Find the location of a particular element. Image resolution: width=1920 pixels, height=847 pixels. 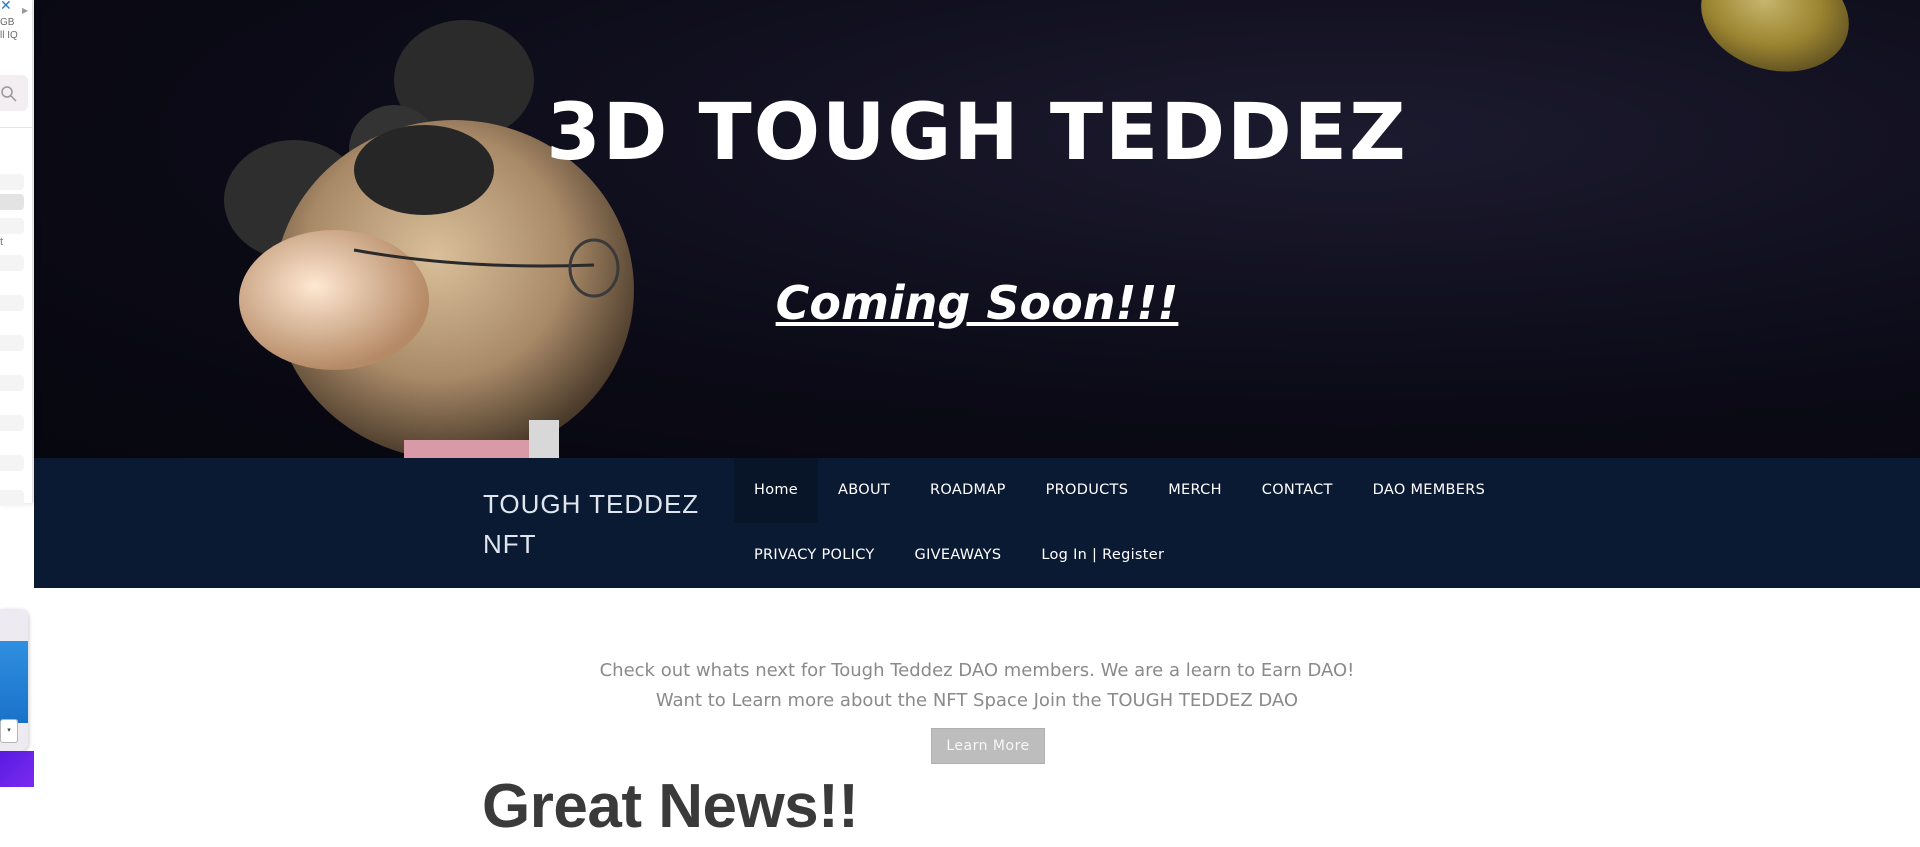

sidebar-panel: ✕ ▶ GB ll IQ t is located at coordinates (16, 253).